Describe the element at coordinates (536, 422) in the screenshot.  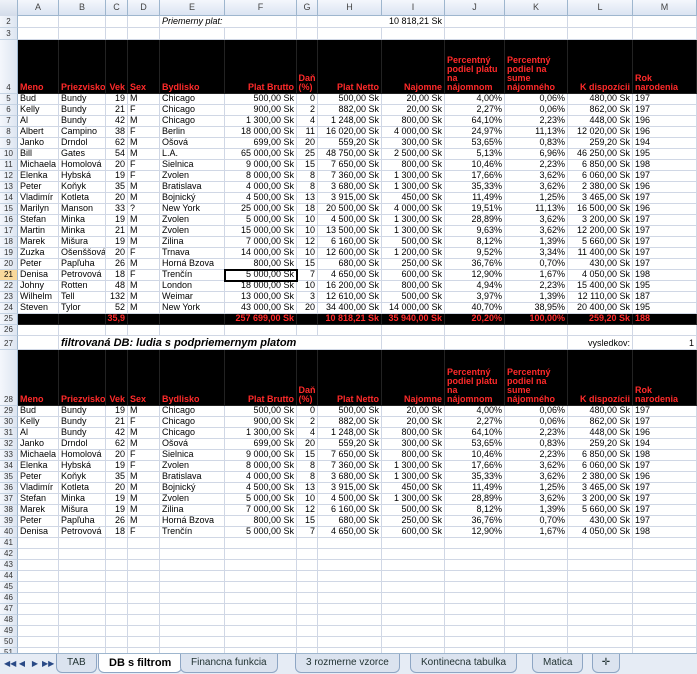
I see `table-cell: 0,06%` at that location.